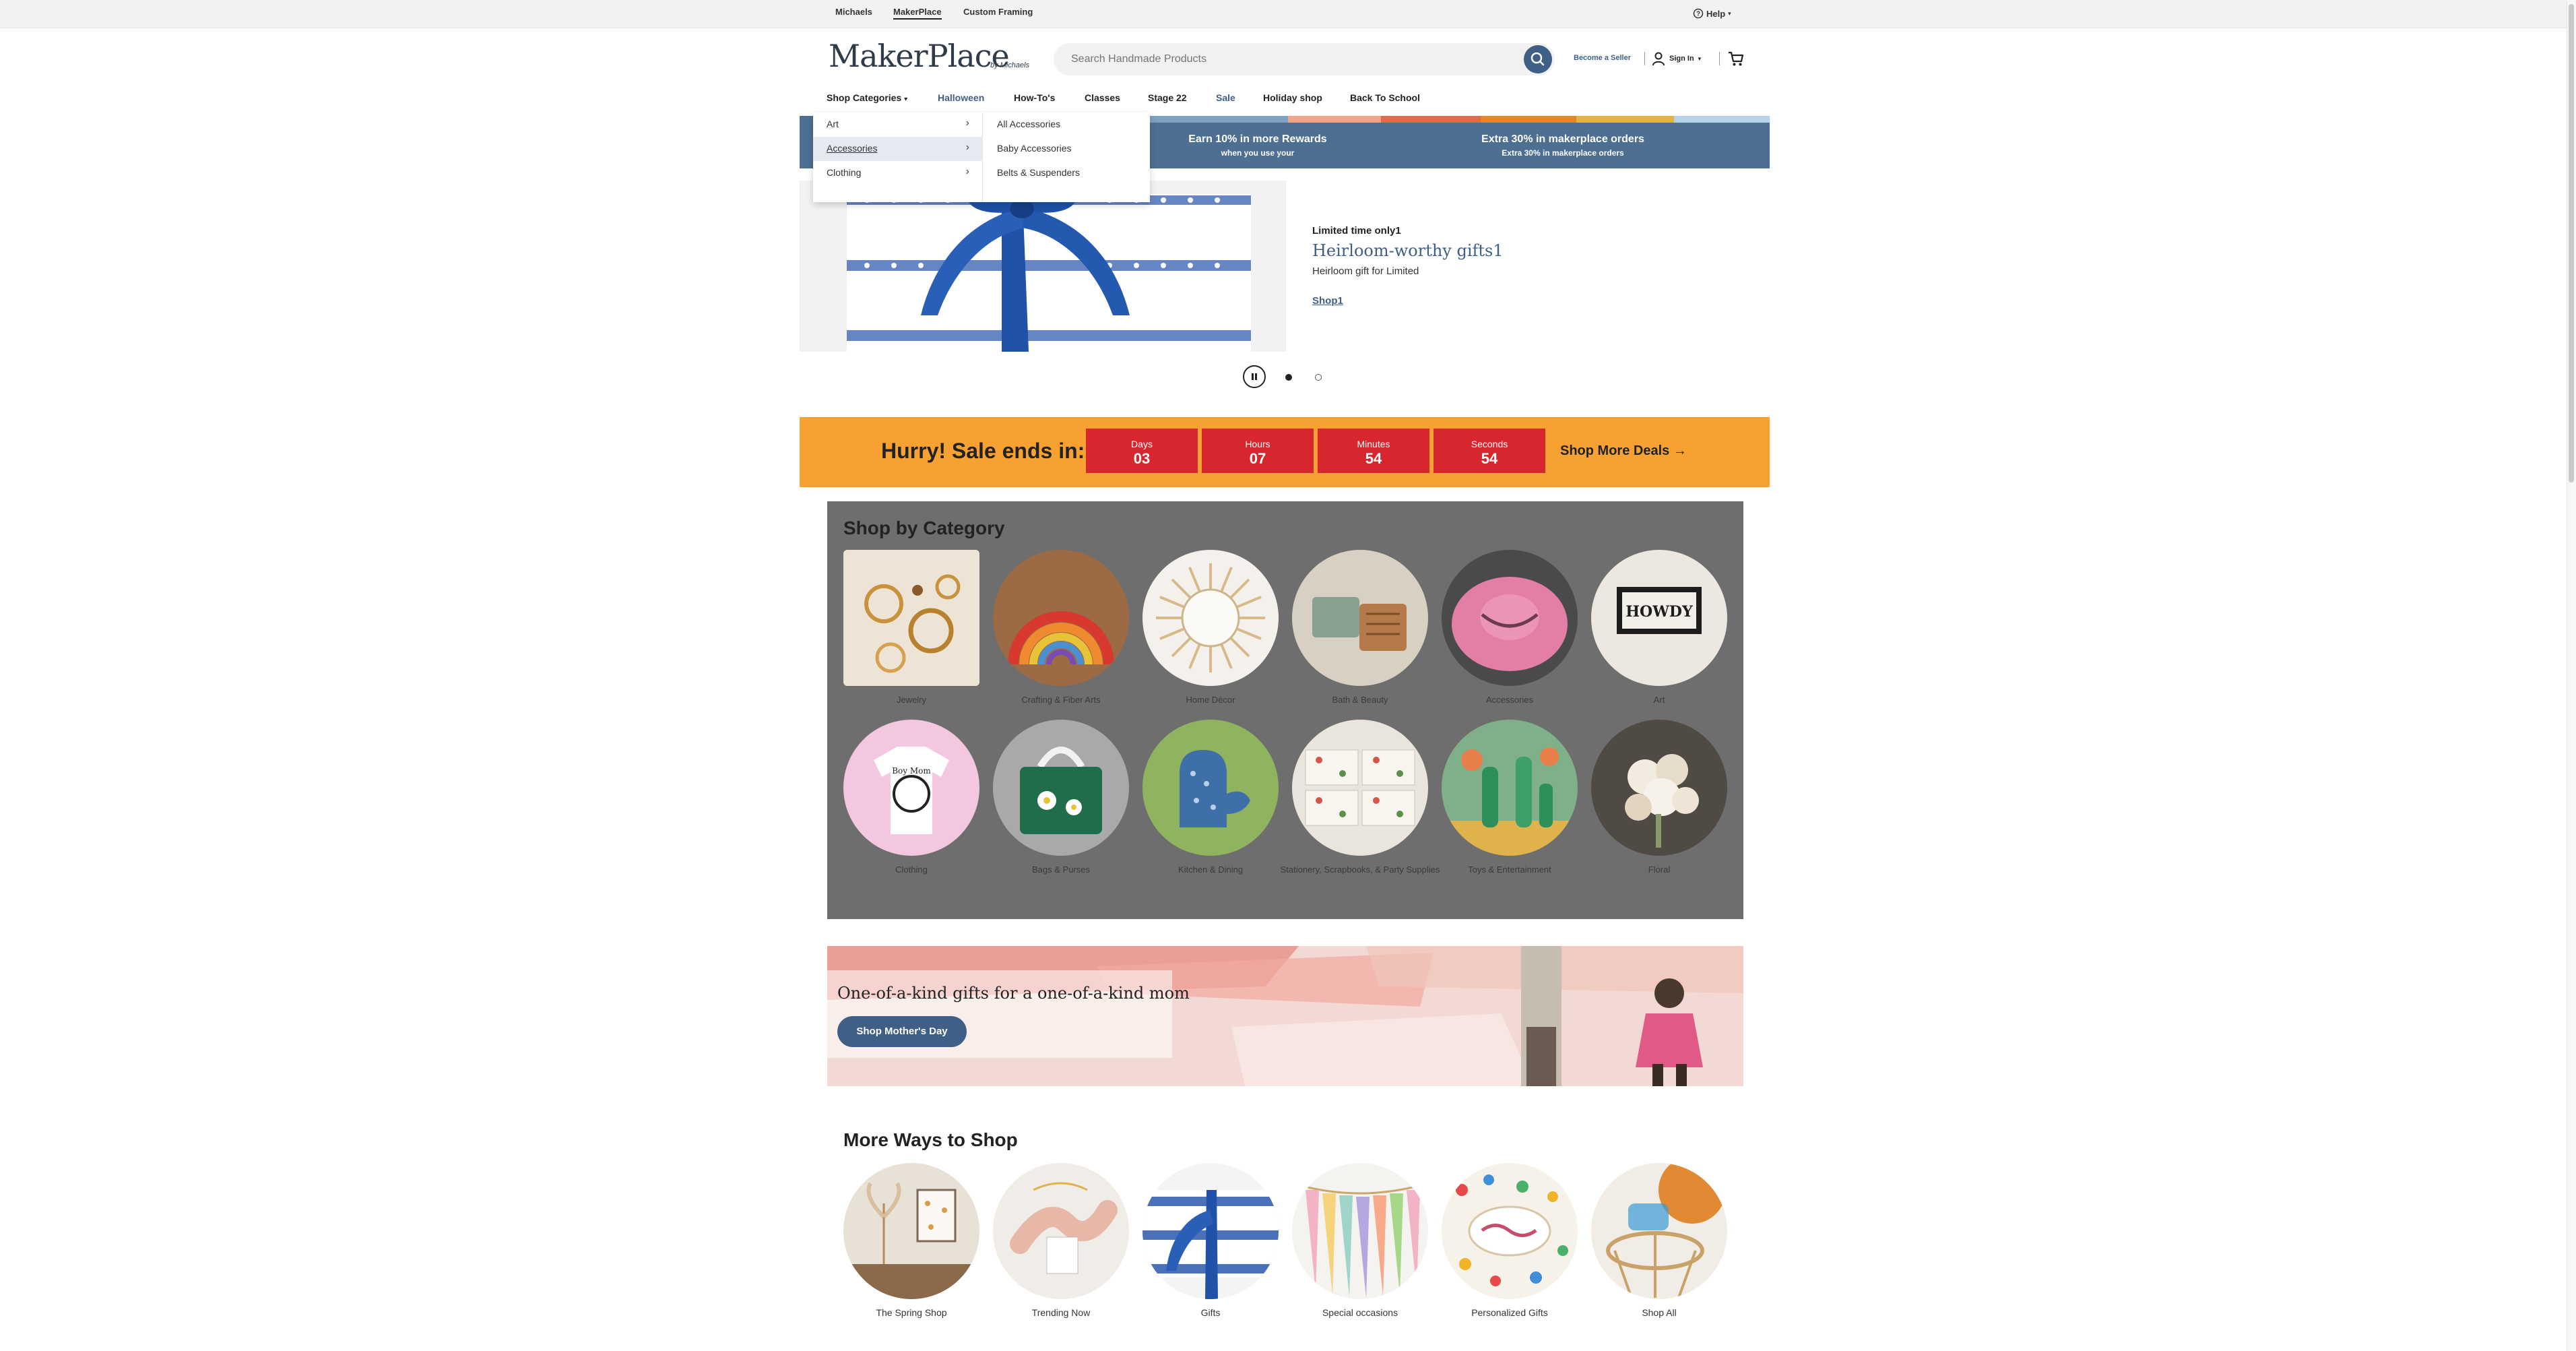 The height and width of the screenshot is (1351, 2576). I want to click on category-kitchen-image, so click(1210, 788).